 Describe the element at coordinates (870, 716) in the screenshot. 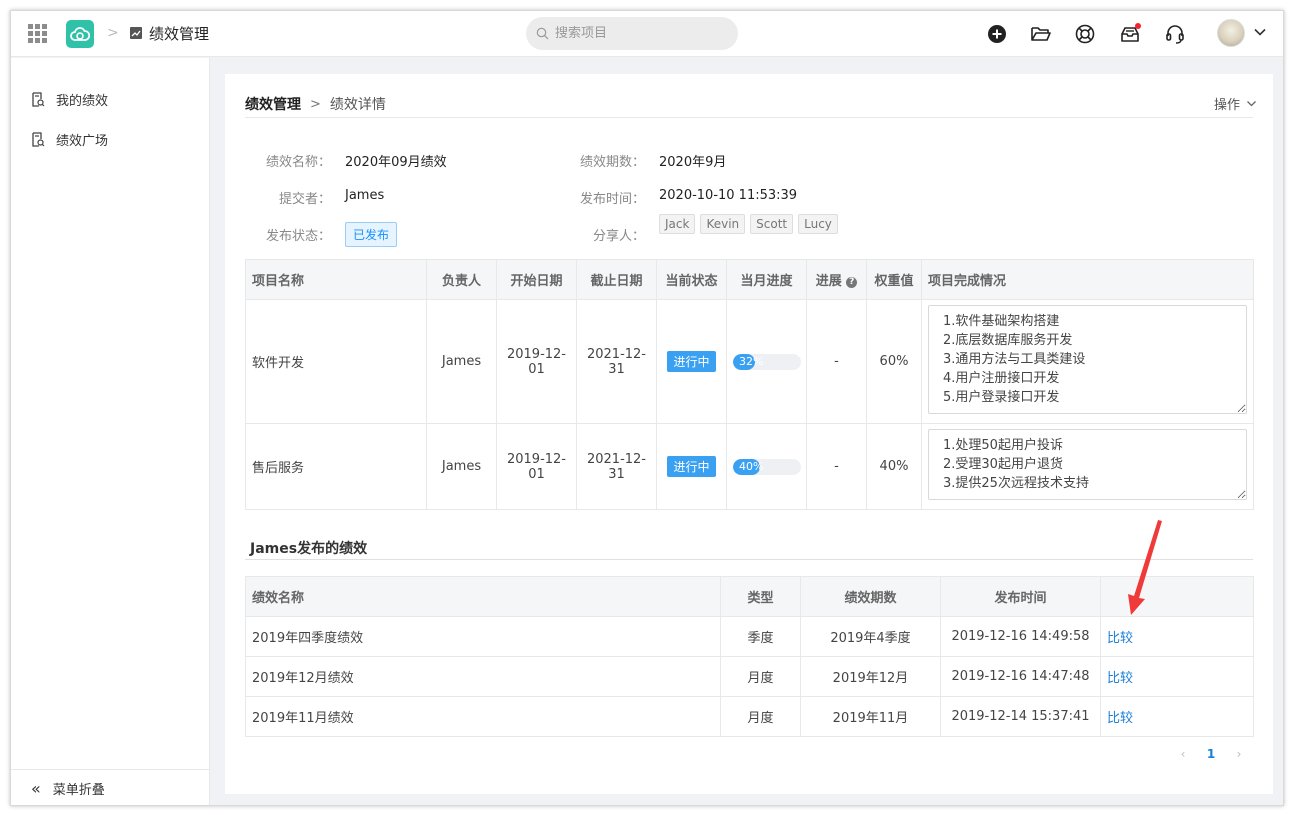

I see `perf-period: 2019年11月` at that location.